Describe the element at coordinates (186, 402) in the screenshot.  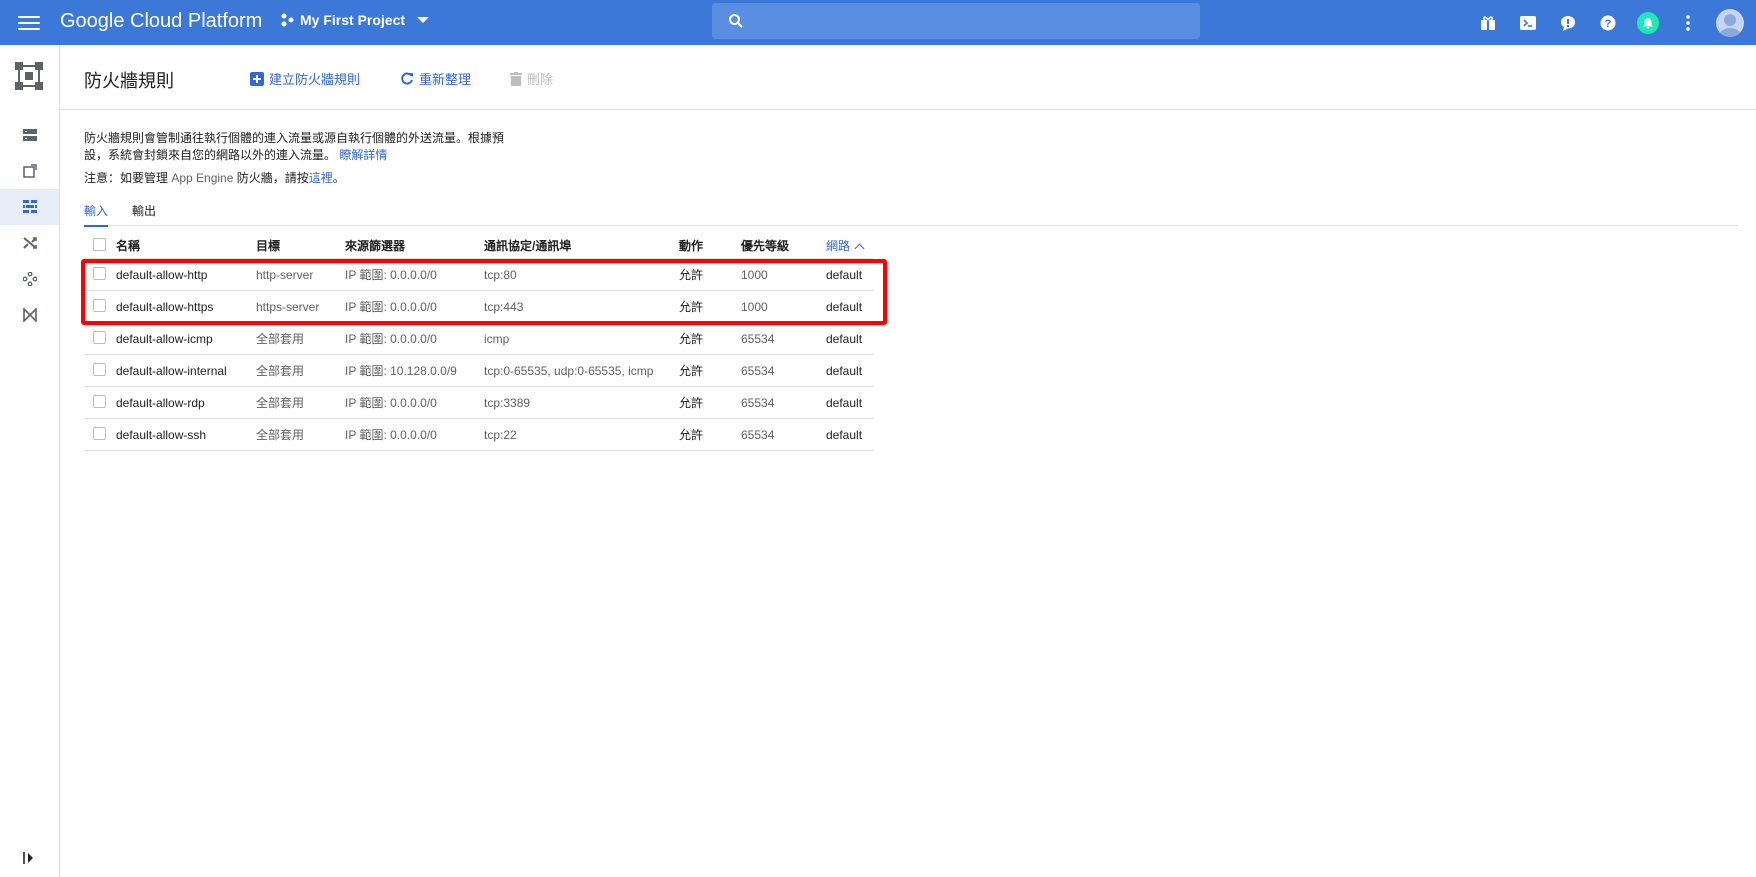
I see `rule-name: default-allow-rdp` at that location.